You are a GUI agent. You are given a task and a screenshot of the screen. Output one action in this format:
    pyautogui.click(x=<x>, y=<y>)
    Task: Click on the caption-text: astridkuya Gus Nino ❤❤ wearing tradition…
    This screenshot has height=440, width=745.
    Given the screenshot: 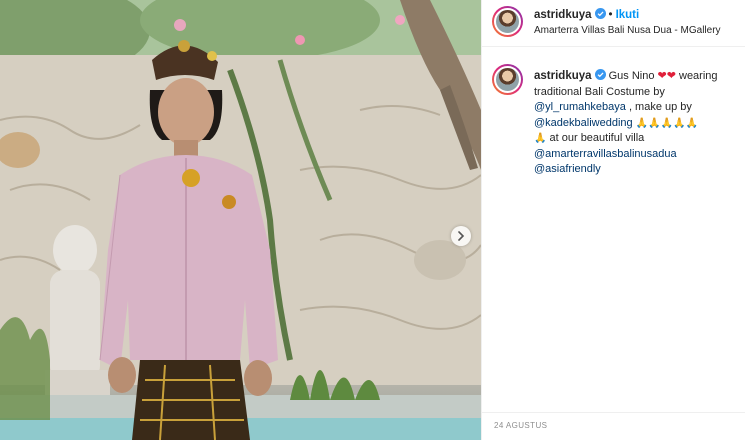 What is the action you would take?
    pyautogui.click(x=636, y=123)
    